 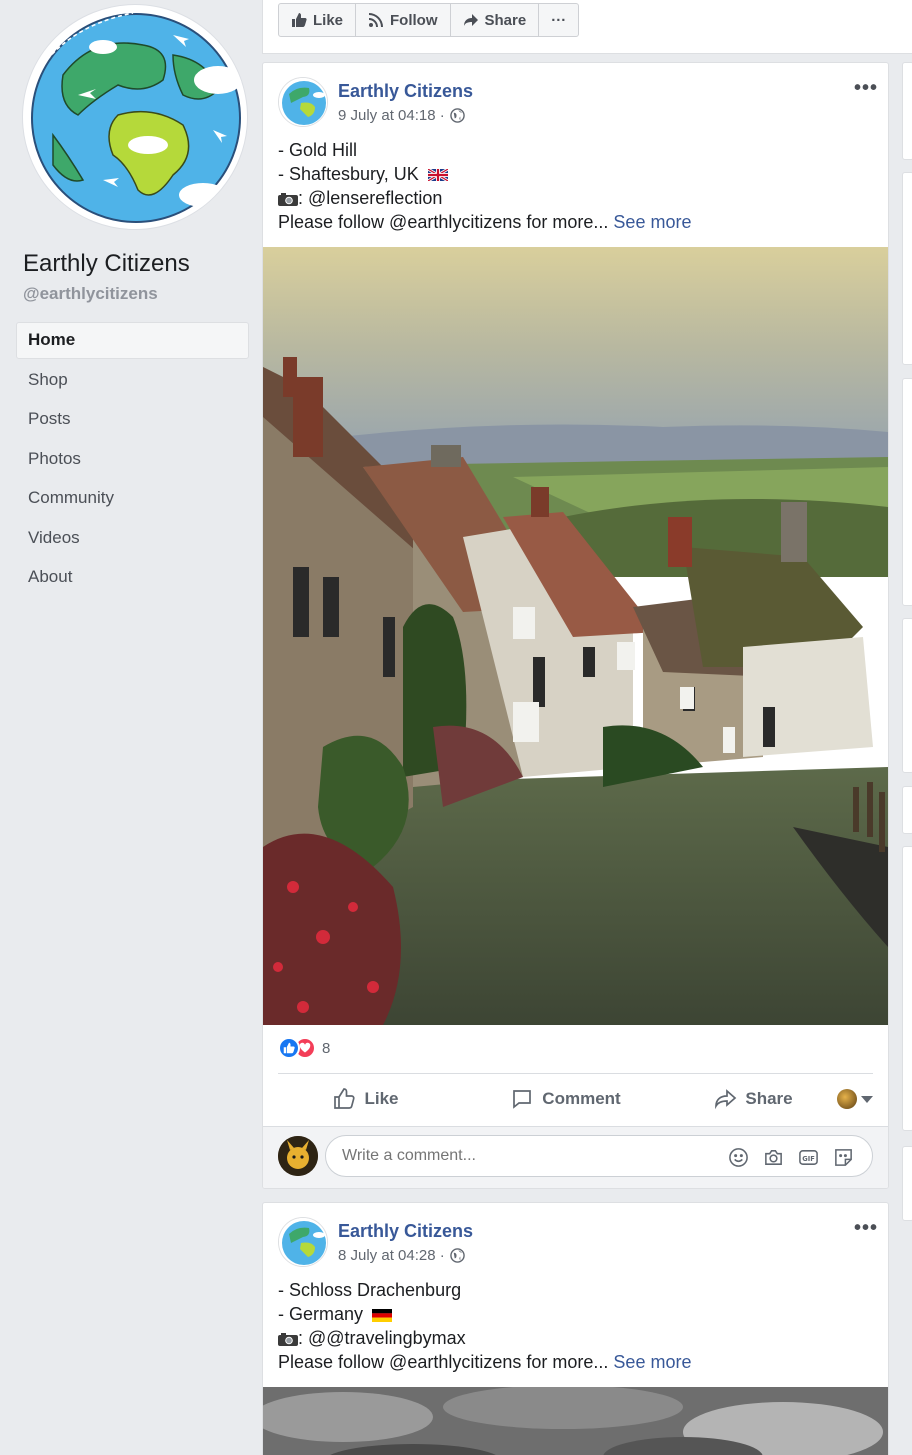 What do you see at coordinates (90, 294) in the screenshot?
I see `page-handle: @earthlycitizens` at bounding box center [90, 294].